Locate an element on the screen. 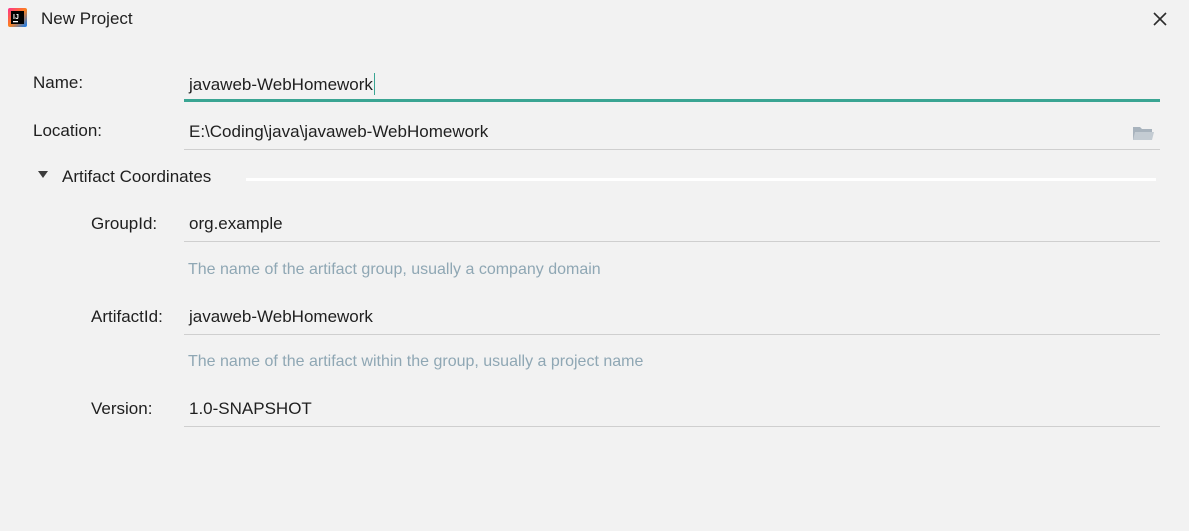 This screenshot has width=1189, height=531. name-value: javaweb-WebHomework is located at coordinates (281, 84).